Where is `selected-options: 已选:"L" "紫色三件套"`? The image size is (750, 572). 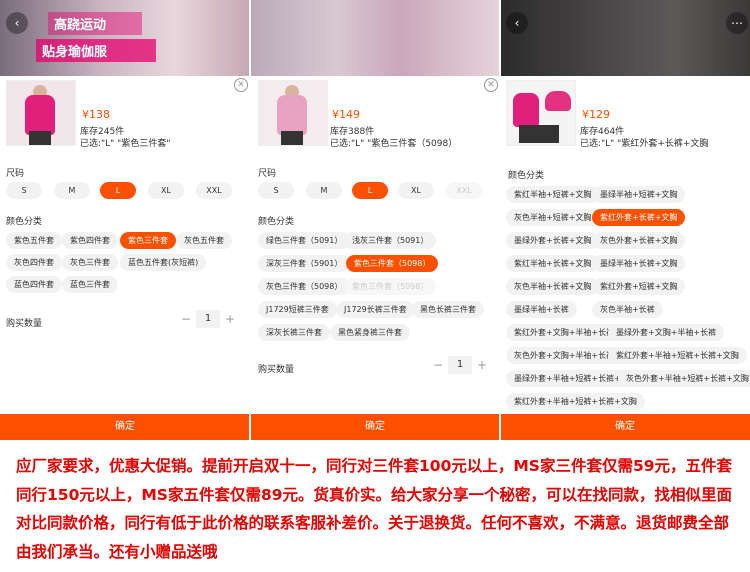 selected-options: 已选:"L" "紫色三件套" is located at coordinates (125, 144).